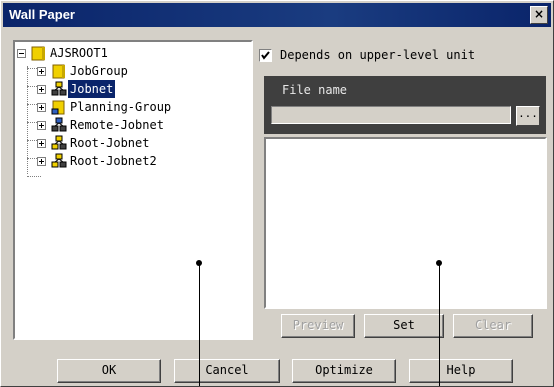 This screenshot has width=554, height=387. Describe the element at coordinates (99, 71) in the screenshot. I see `tree-item-label: JobGroup` at that location.